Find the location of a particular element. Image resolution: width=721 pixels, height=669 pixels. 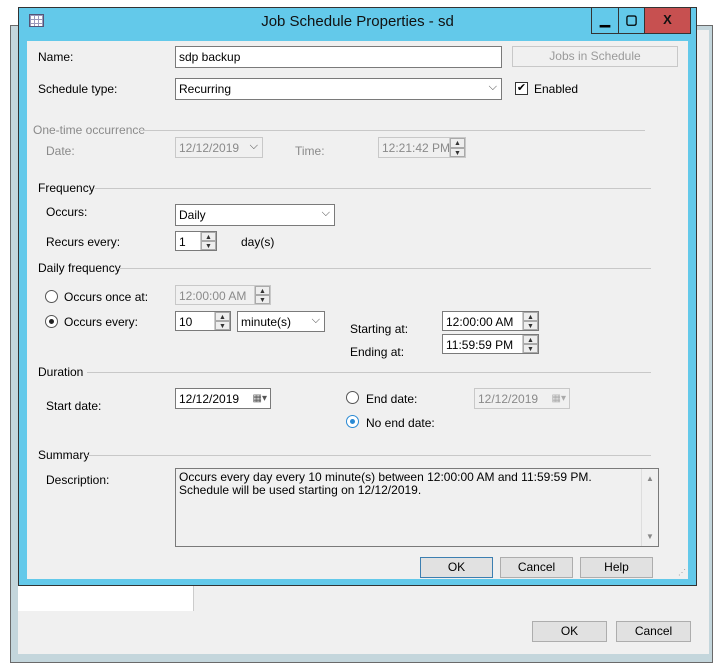

one-time-time-input: 12:21:42 PM ▲ ▼ is located at coordinates (422, 147).